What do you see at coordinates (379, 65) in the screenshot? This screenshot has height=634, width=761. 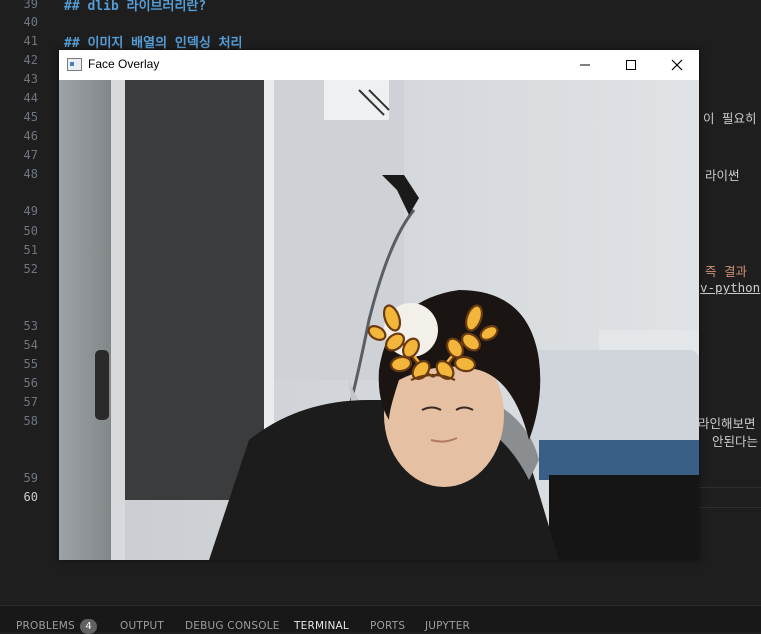 I see `window-titlebar: Face Overlay` at bounding box center [379, 65].